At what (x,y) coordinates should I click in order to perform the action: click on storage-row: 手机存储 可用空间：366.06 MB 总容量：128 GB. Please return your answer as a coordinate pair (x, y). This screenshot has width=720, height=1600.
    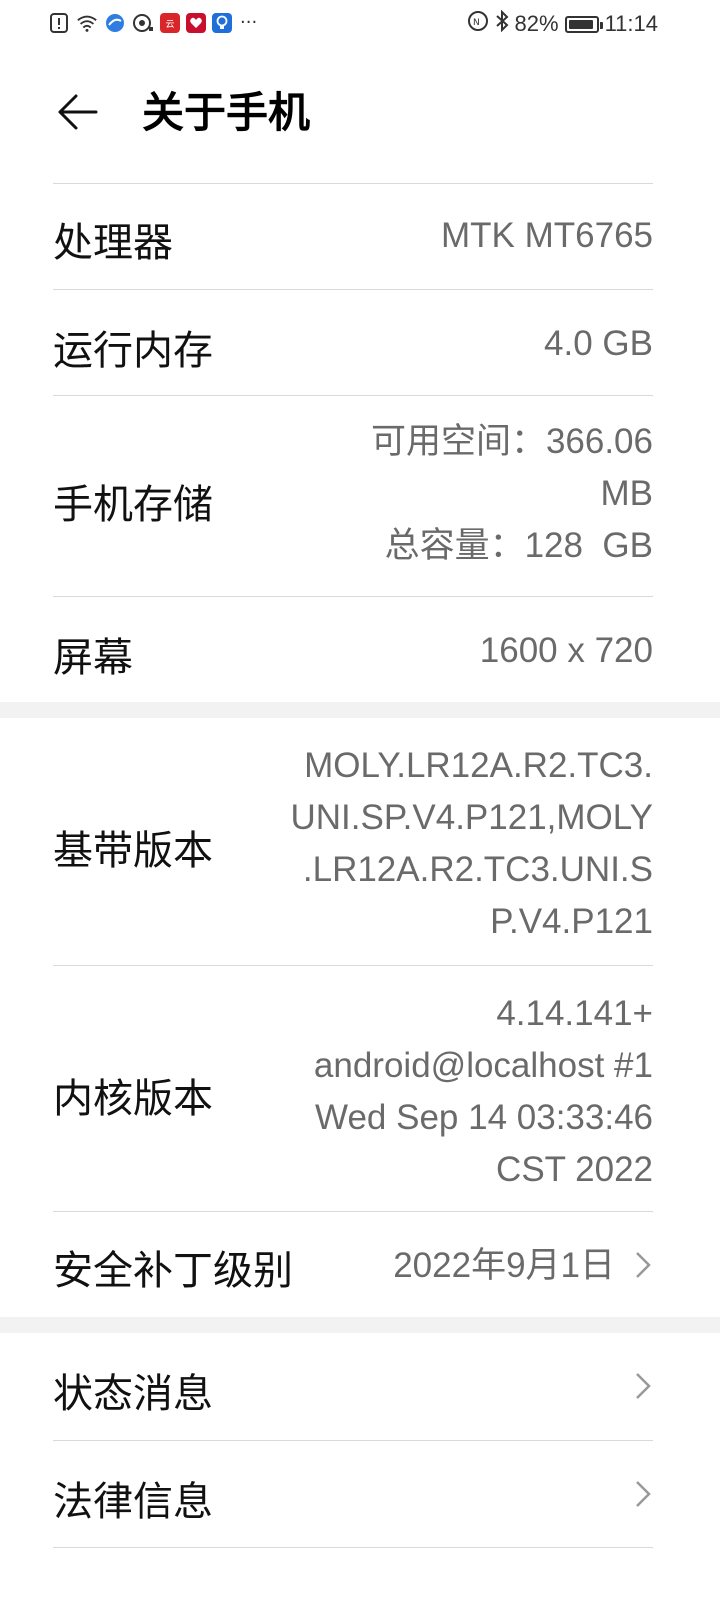
    Looking at the image, I should click on (353, 496).